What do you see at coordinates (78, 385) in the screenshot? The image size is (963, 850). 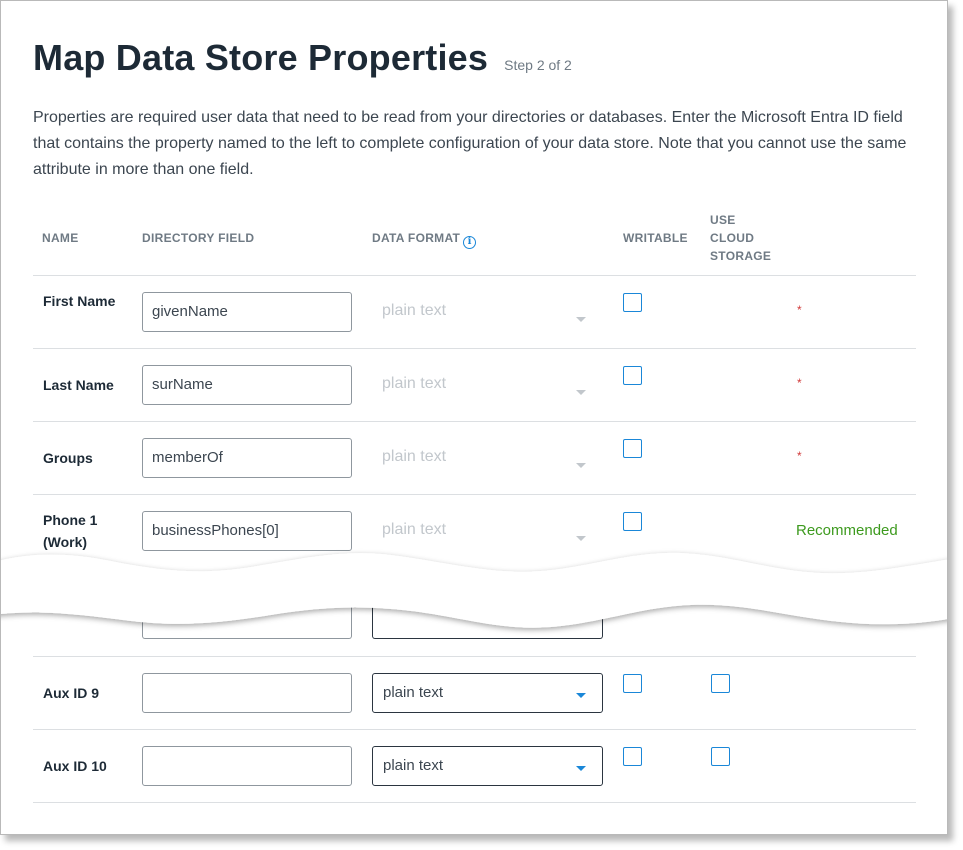 I see `row-name: Last Name` at bounding box center [78, 385].